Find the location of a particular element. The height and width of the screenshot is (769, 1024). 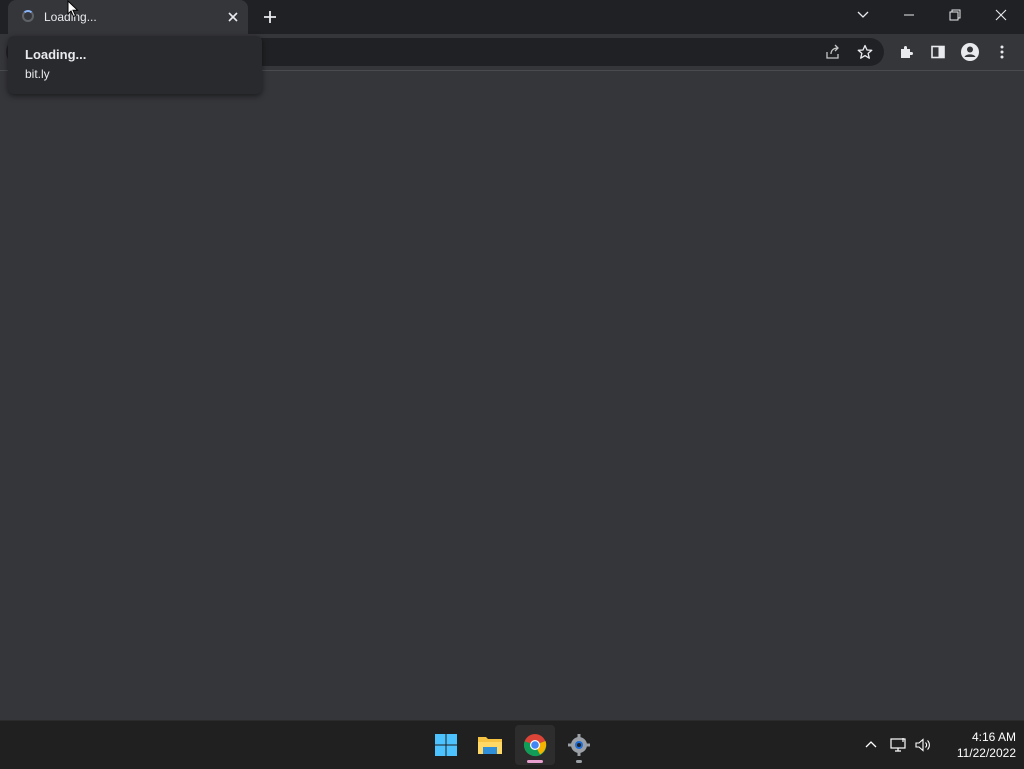

start-button is located at coordinates (446, 745).